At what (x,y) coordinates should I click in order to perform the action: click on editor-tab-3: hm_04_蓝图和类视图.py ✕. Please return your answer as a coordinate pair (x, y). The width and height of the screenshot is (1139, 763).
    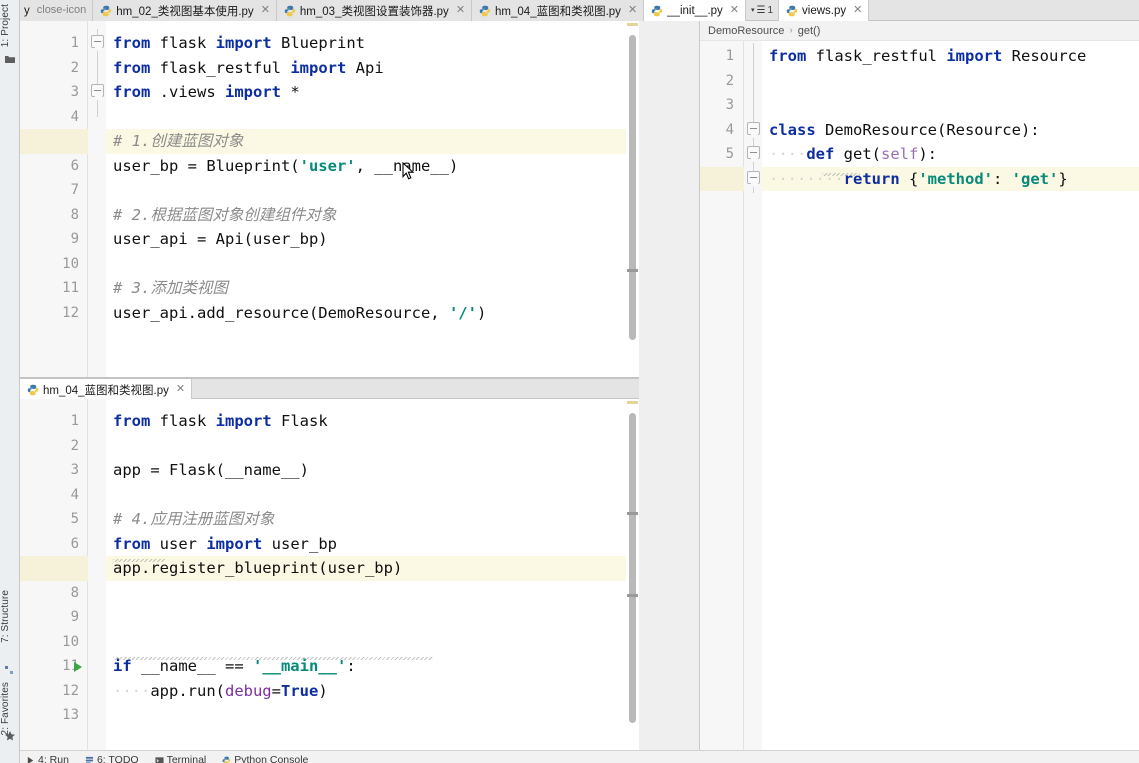
    Looking at the image, I should click on (558, 10).